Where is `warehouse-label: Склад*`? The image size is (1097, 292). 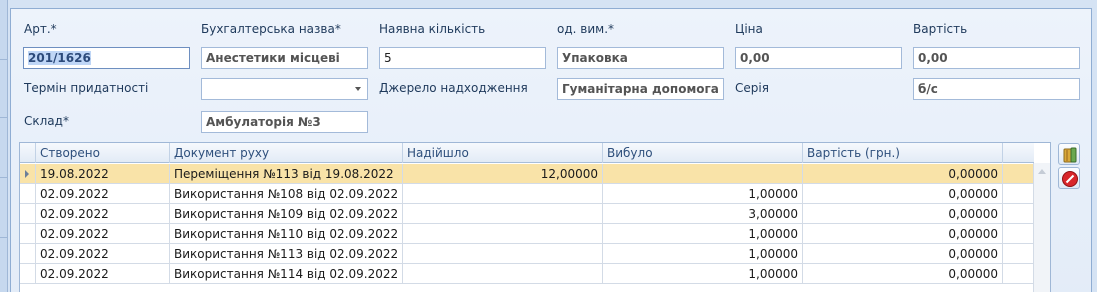
warehouse-label: Склад* is located at coordinates (46, 121).